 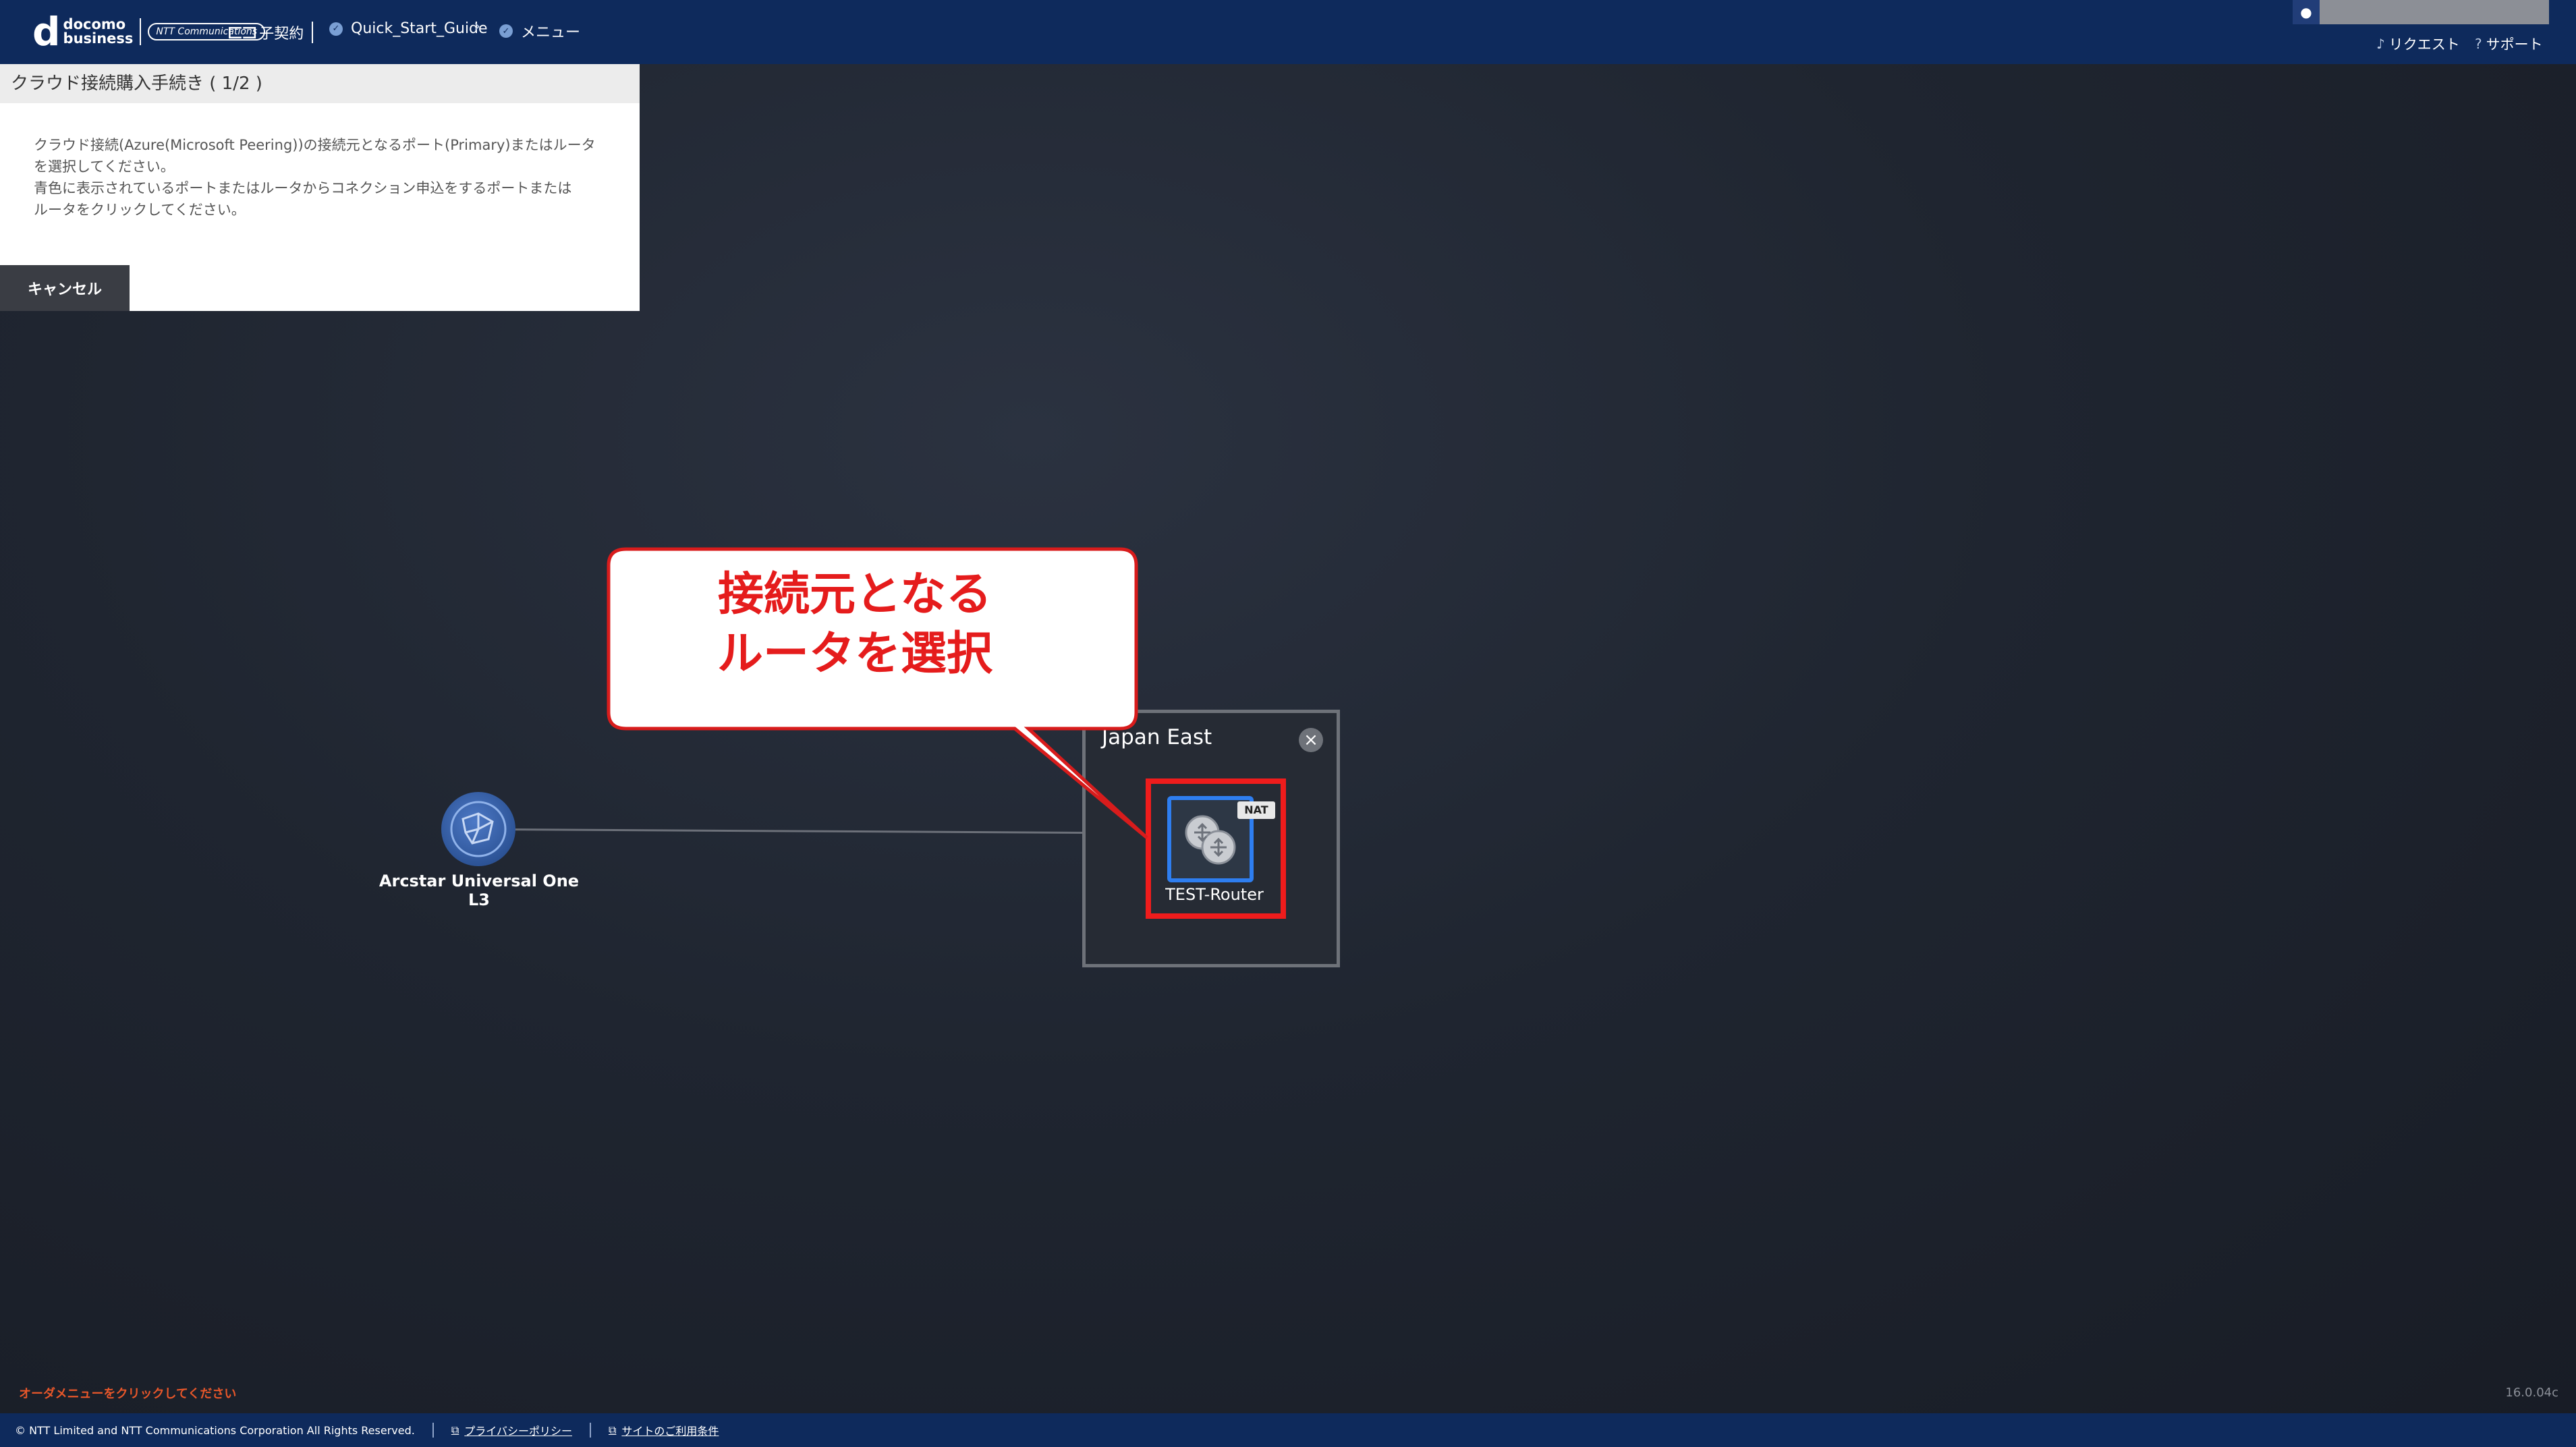 I want to click on breadcrumb-menu: ✓ メニュー, so click(x=539, y=31).